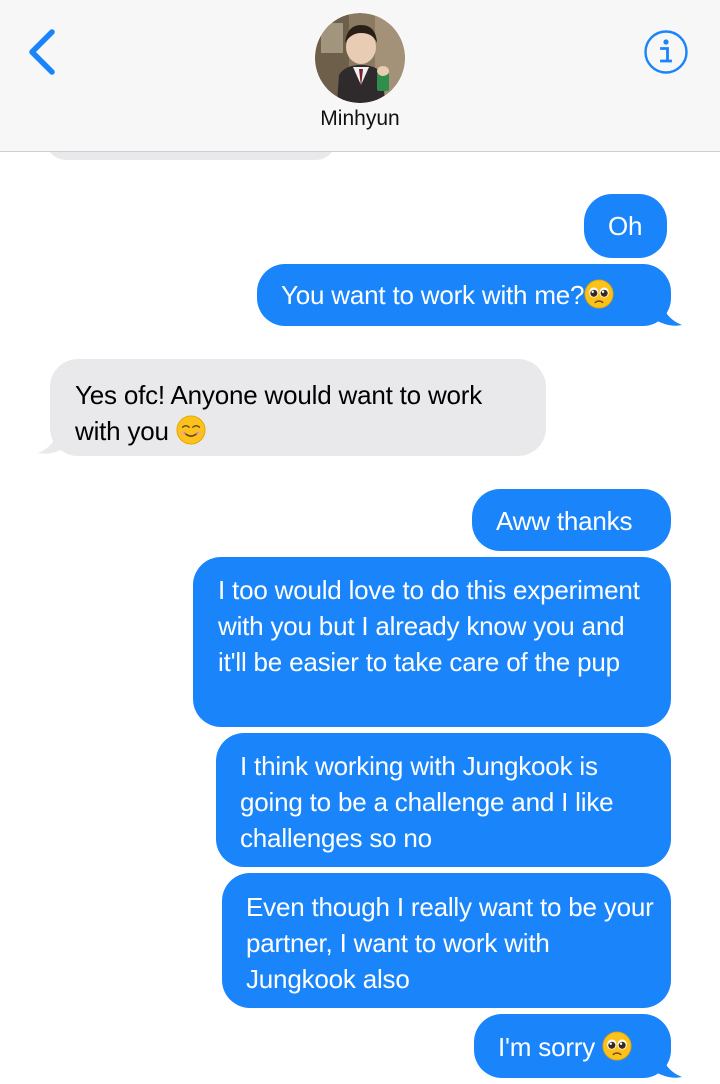 This screenshot has height=1084, width=720. Describe the element at coordinates (360, 58) in the screenshot. I see `avatar` at that location.